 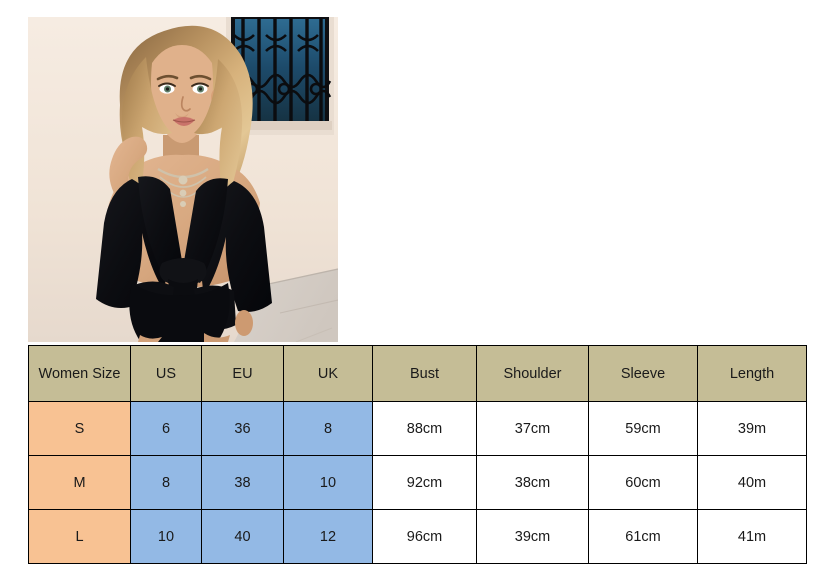 I want to click on column-header-us: US, so click(x=166, y=373).